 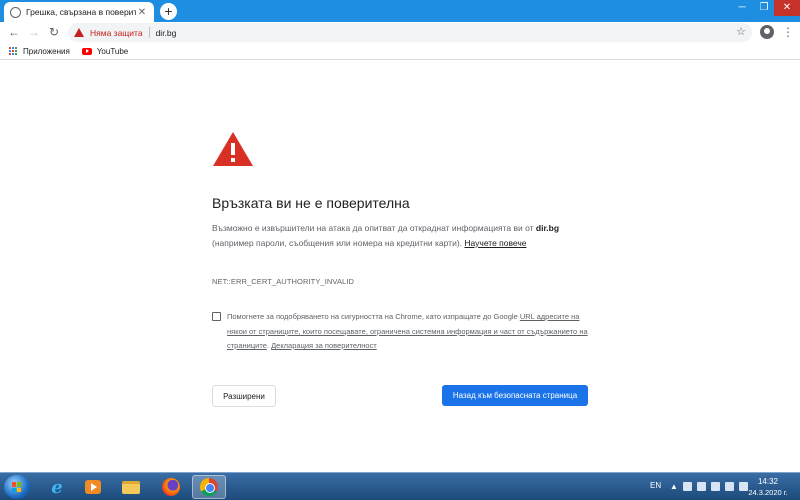 What do you see at coordinates (767, 32) in the screenshot?
I see `account-icon` at bounding box center [767, 32].